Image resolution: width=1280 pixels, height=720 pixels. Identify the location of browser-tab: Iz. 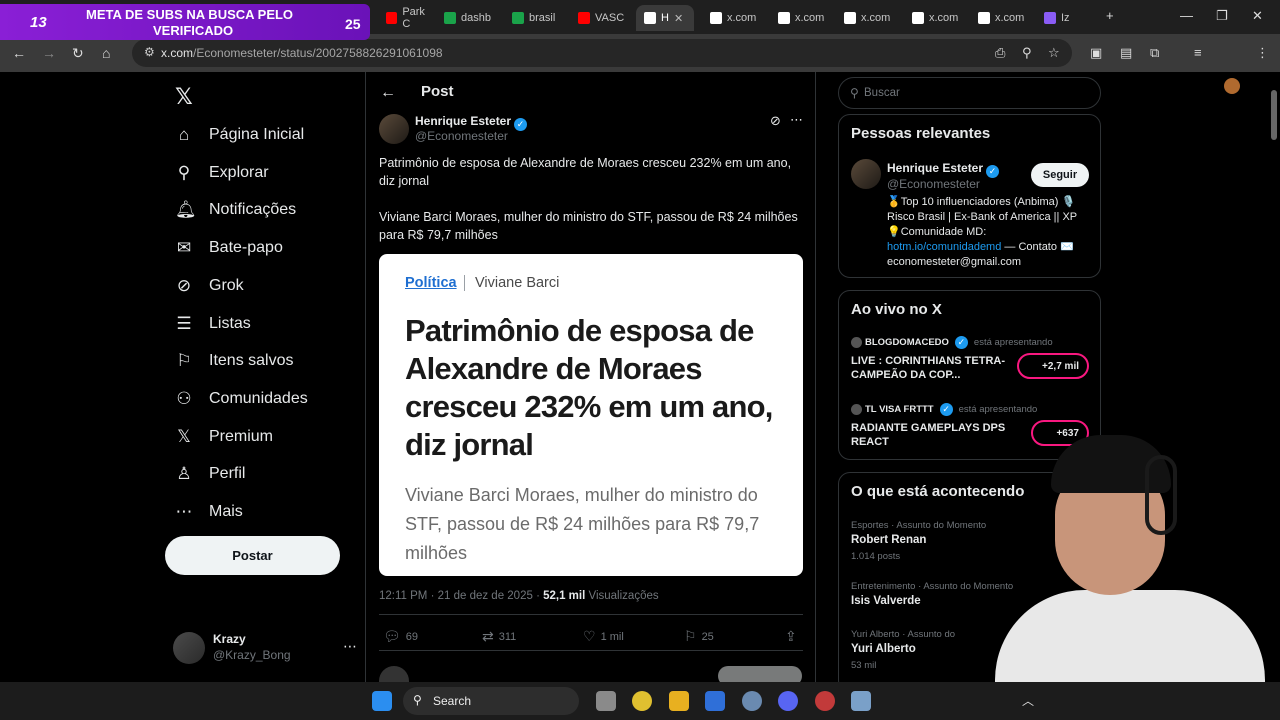
(1068, 18).